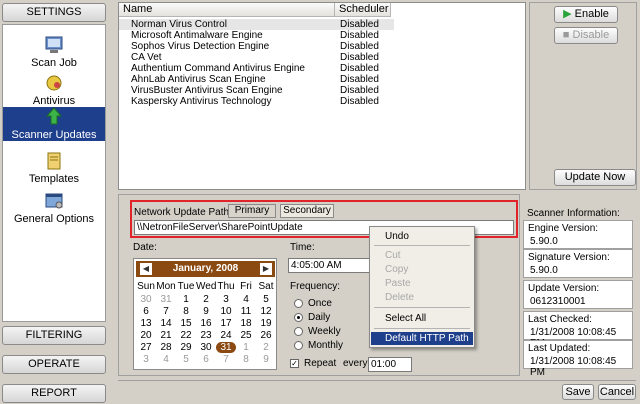 This screenshot has width=640, height=404. I want to click on engine-version-value: 5.90.0, so click(544, 241).